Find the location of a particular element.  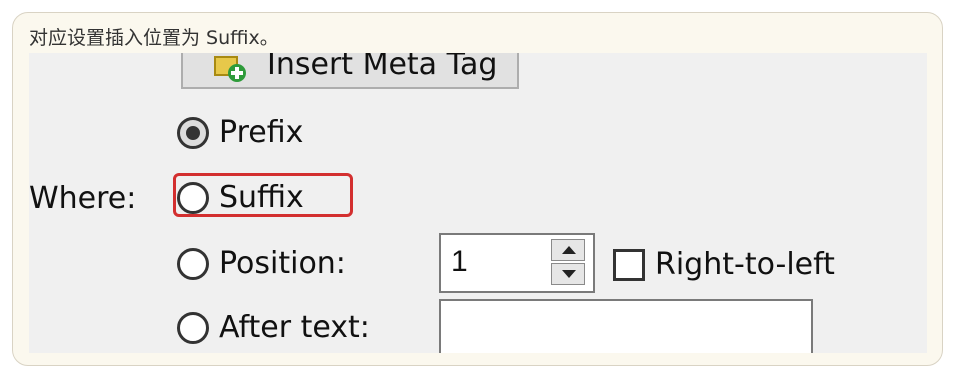

option-position: Position: is located at coordinates (261, 263).